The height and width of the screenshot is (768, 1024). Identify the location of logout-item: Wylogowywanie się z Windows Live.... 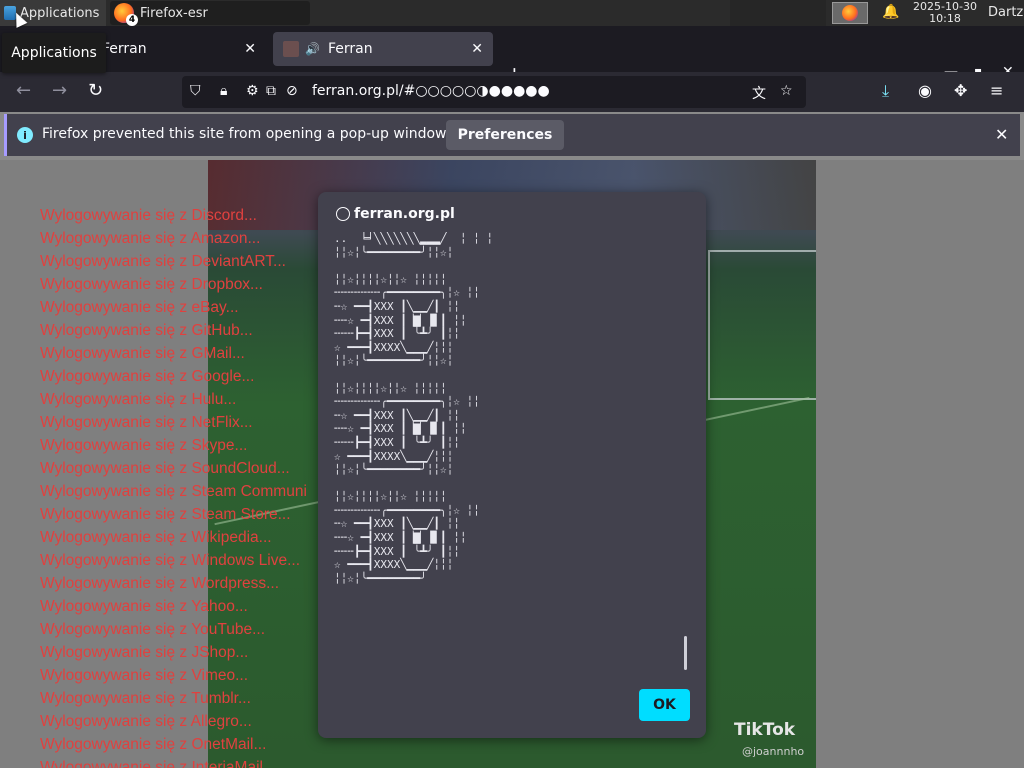
(170, 560).